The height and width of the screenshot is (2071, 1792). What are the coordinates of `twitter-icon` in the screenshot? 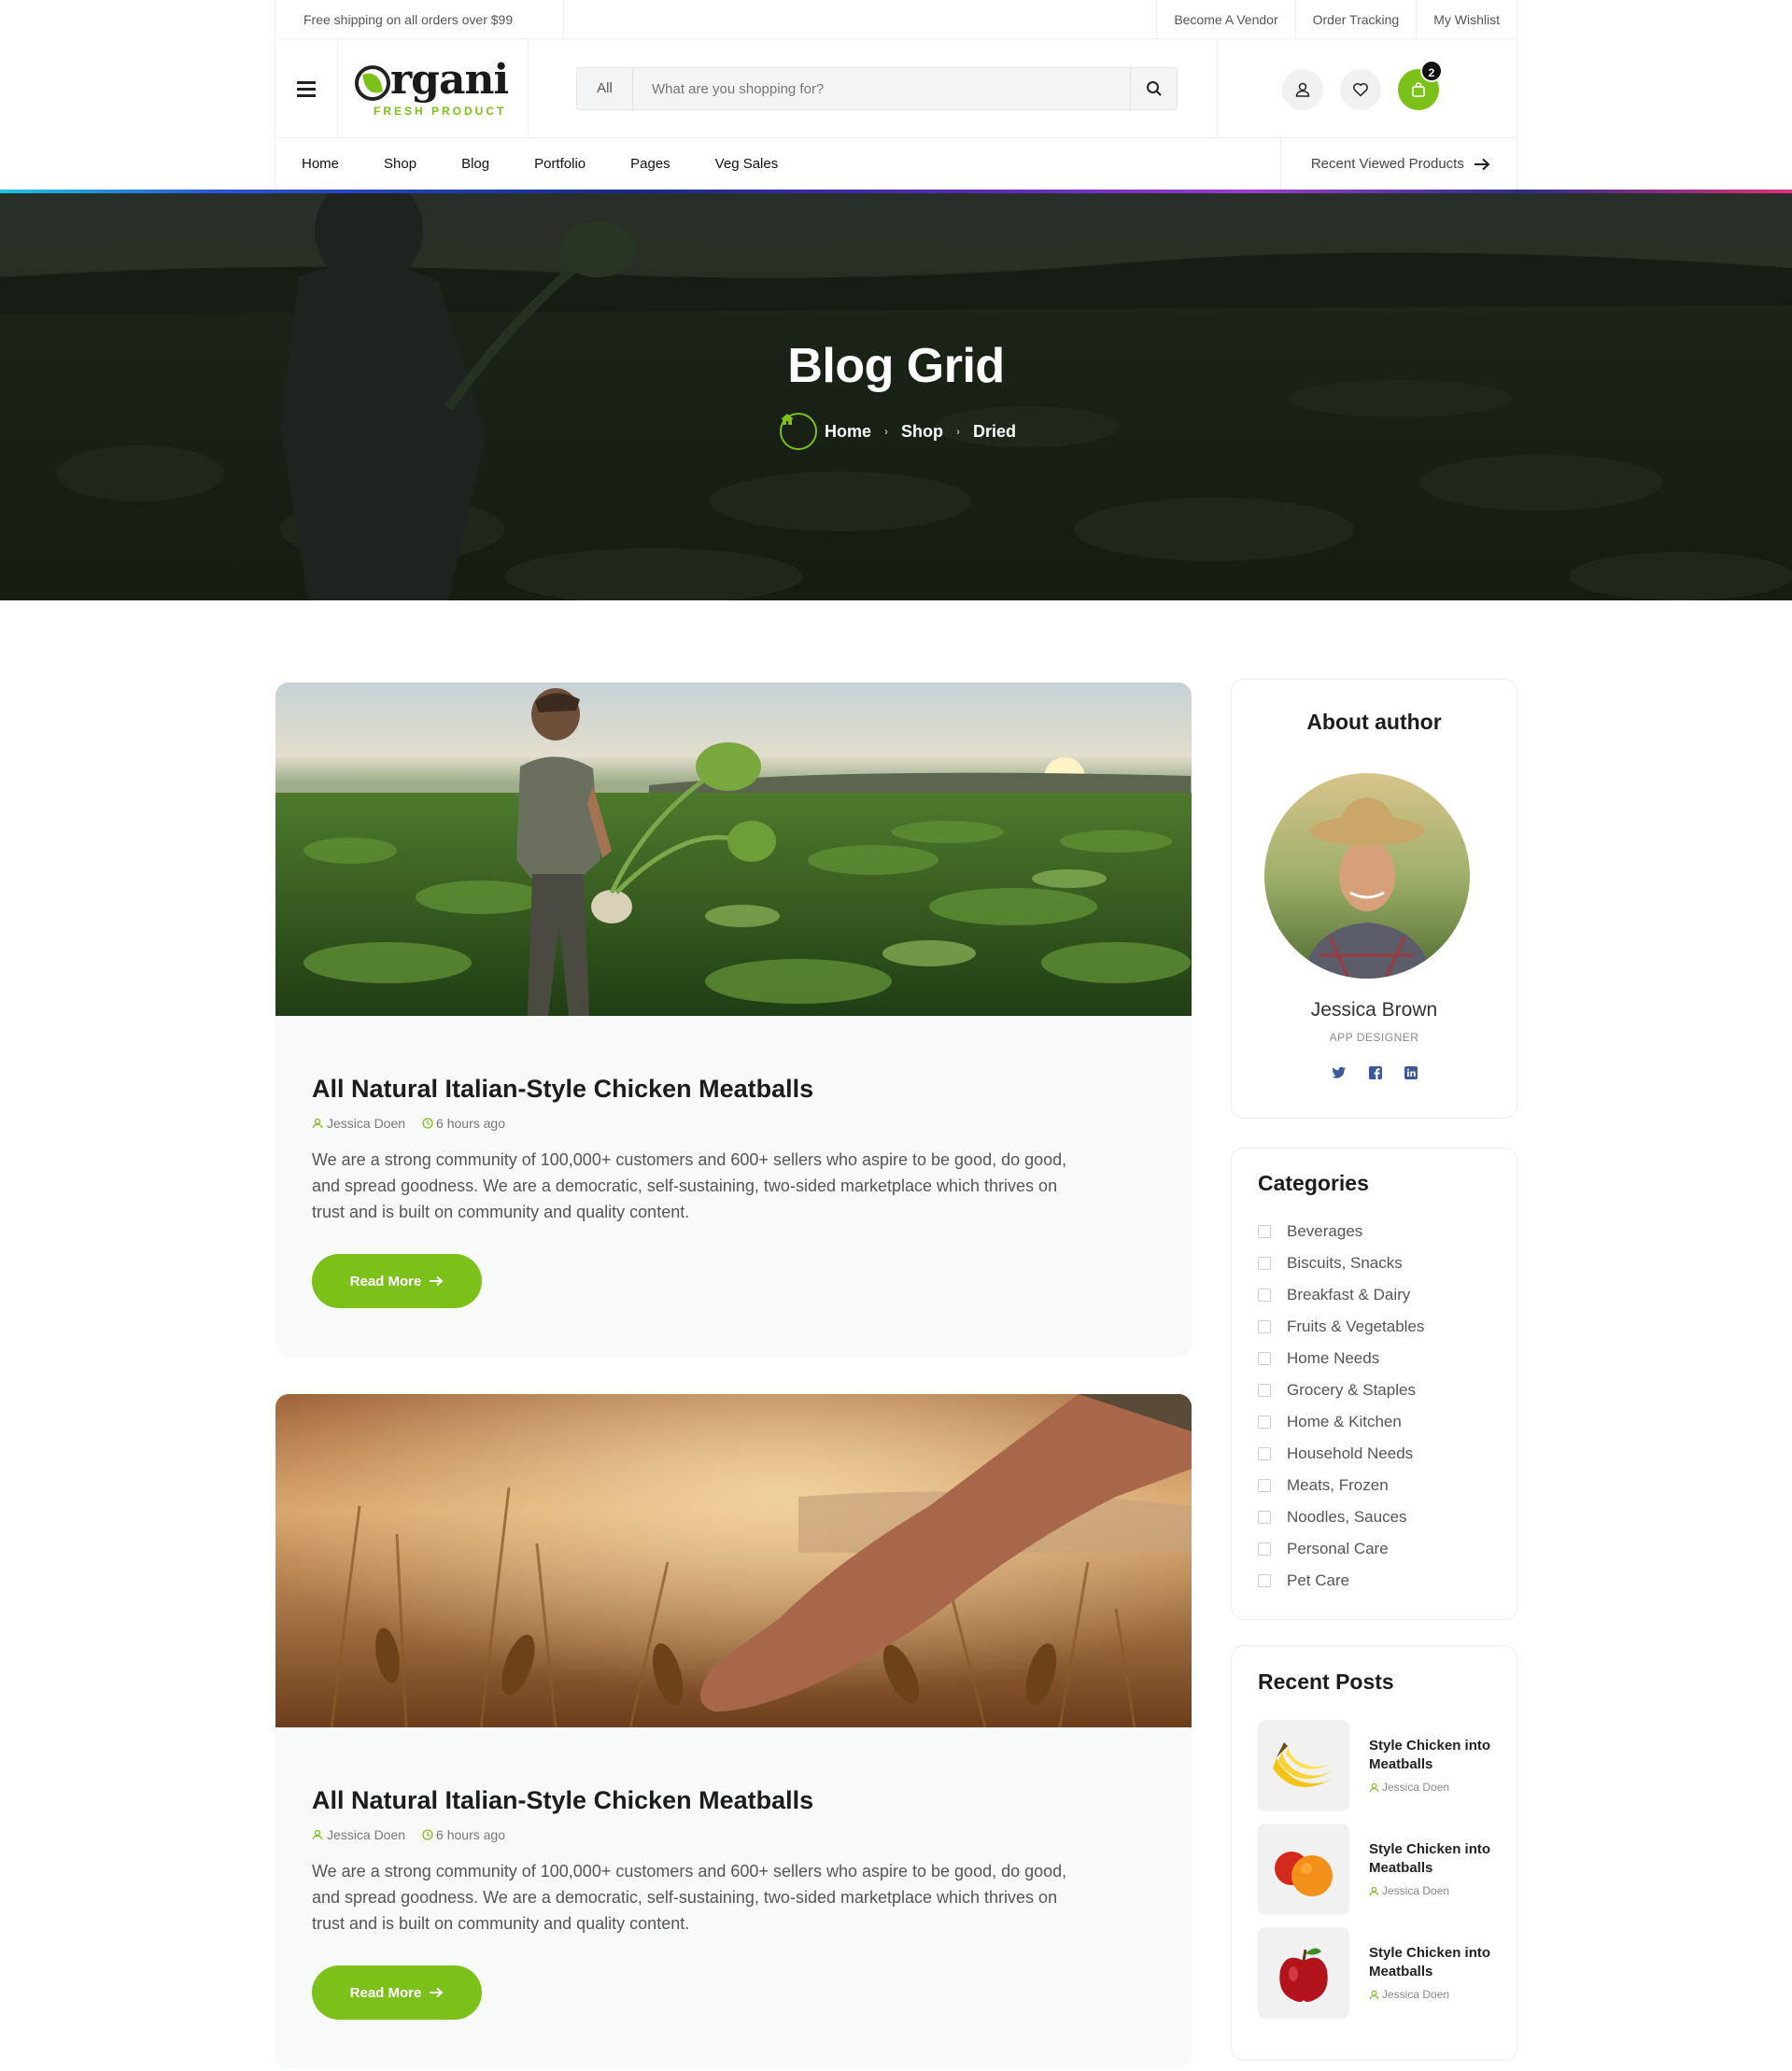 It's located at (1339, 1074).